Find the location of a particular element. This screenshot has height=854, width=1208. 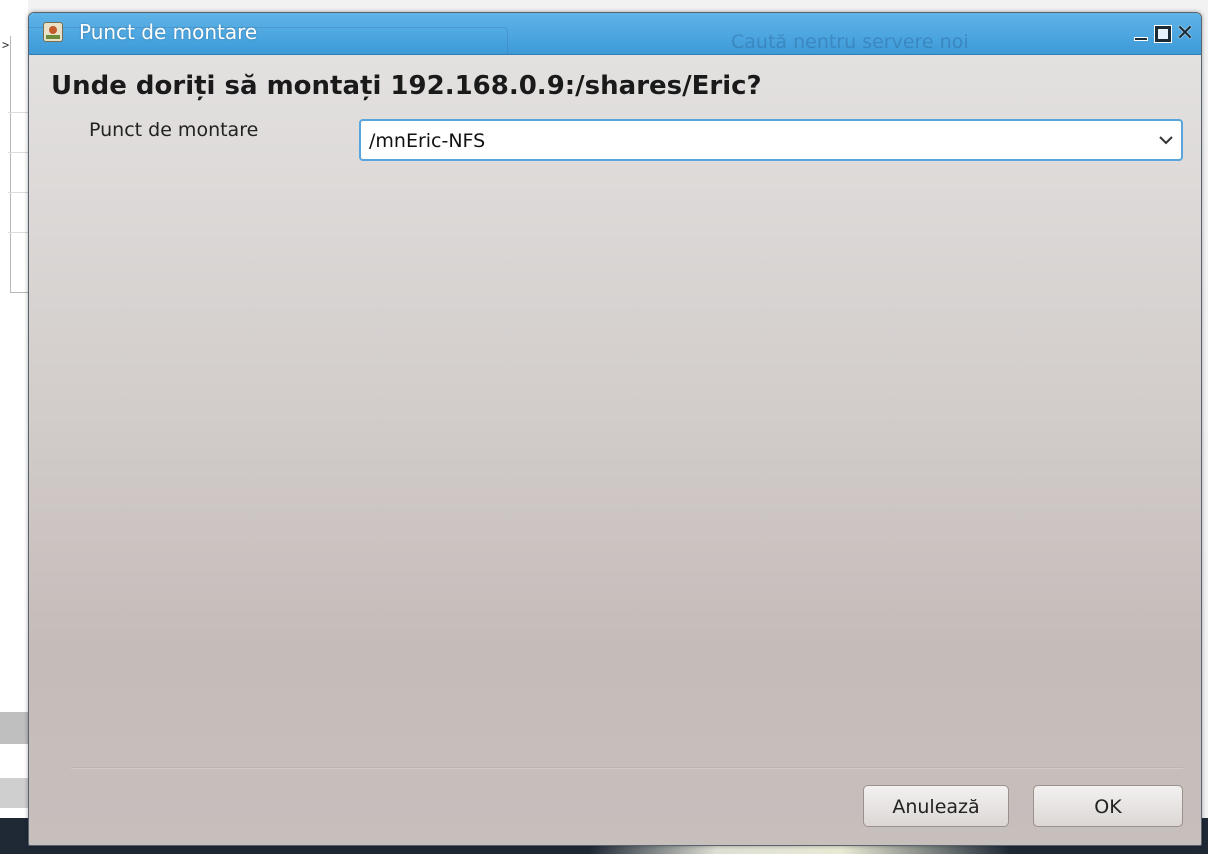

window-controls: ✕ is located at coordinates (1163, 34).